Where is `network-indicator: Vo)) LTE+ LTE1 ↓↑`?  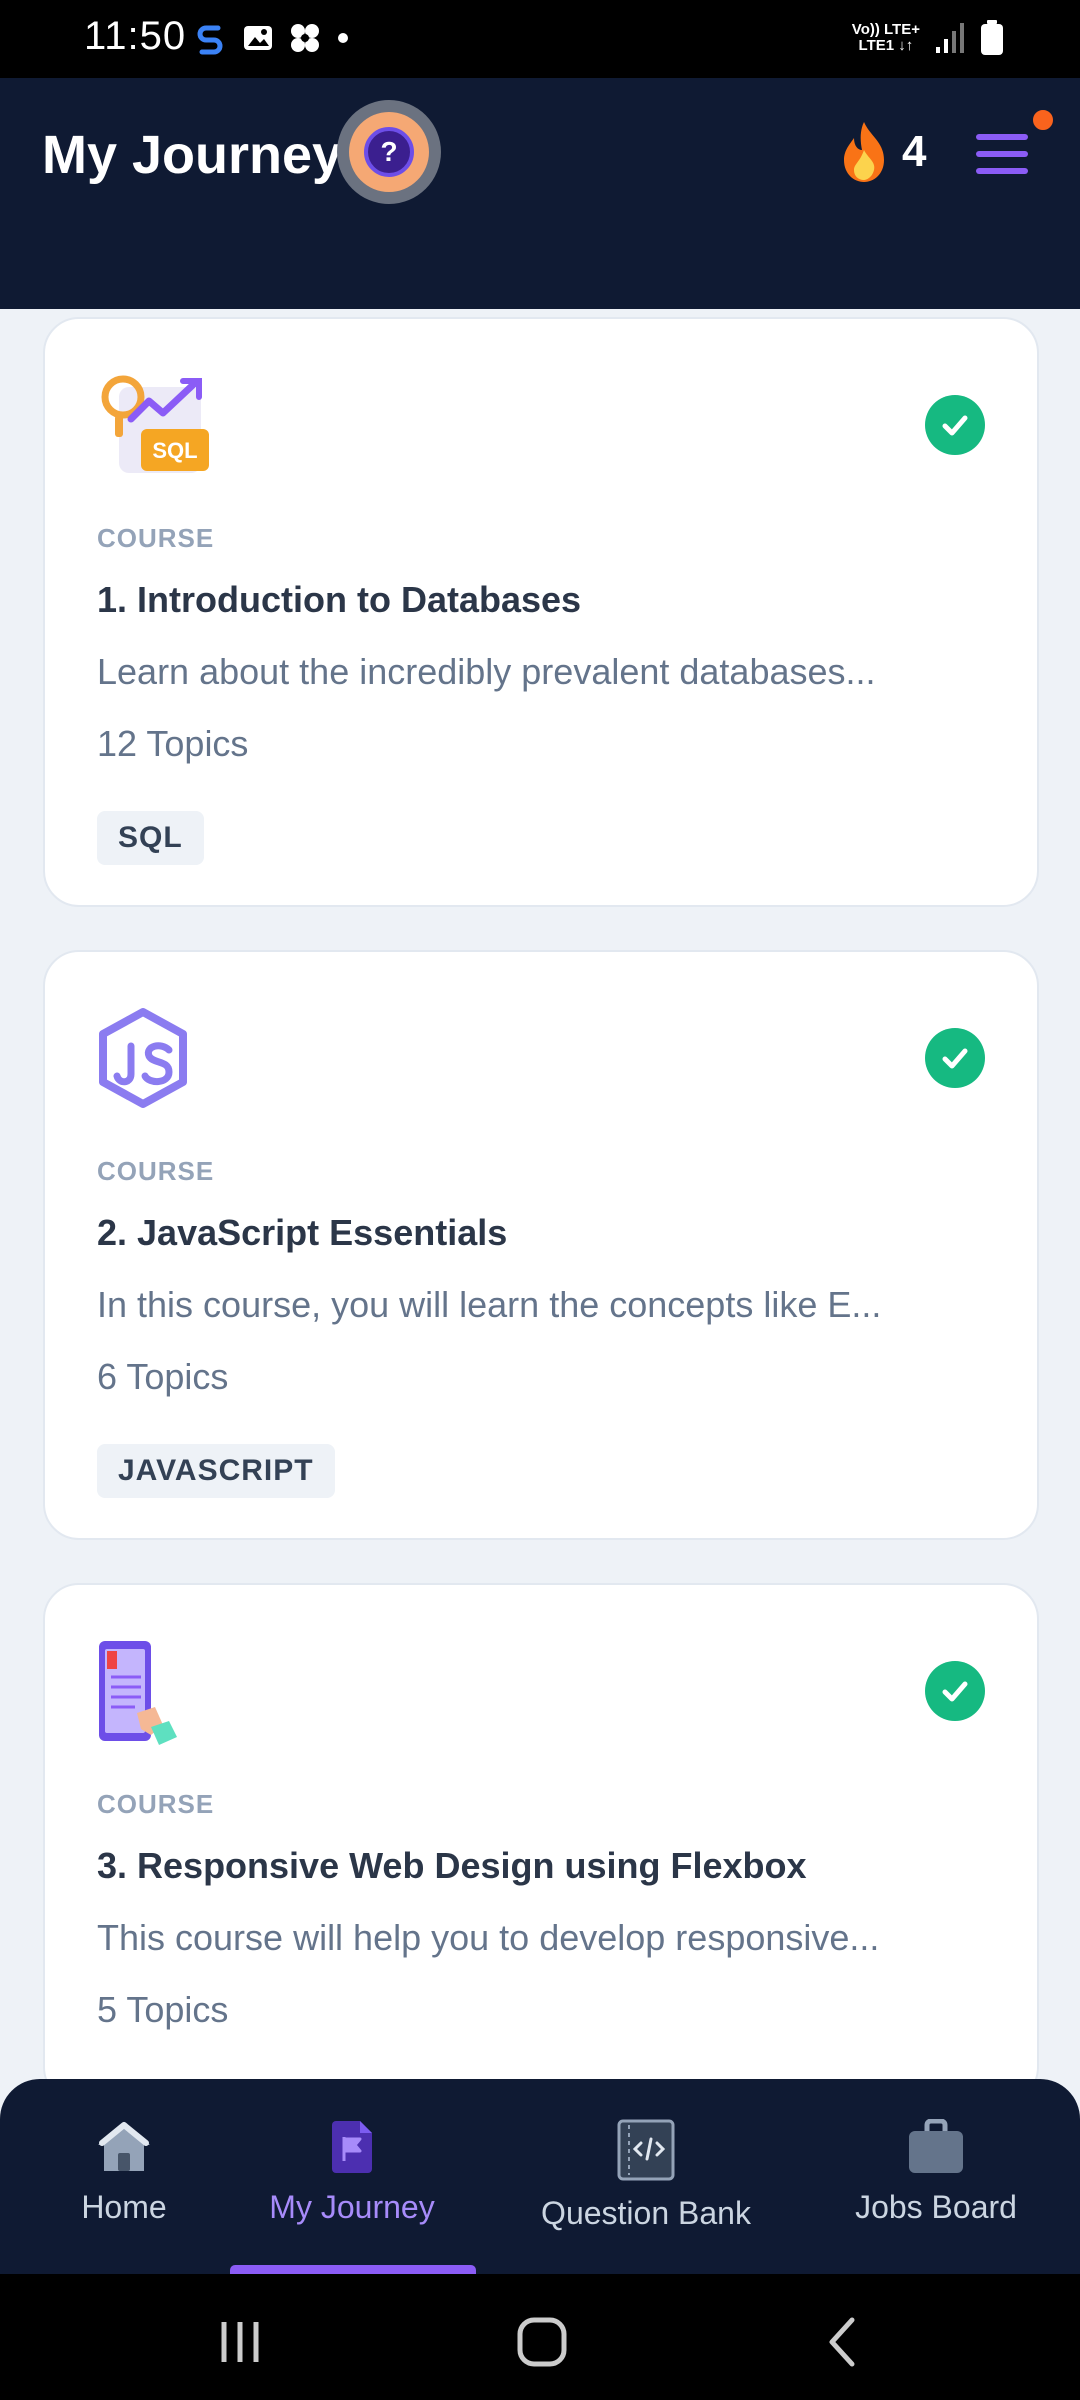
network-indicator: Vo)) LTE+ LTE1 ↓↑ is located at coordinates (886, 38).